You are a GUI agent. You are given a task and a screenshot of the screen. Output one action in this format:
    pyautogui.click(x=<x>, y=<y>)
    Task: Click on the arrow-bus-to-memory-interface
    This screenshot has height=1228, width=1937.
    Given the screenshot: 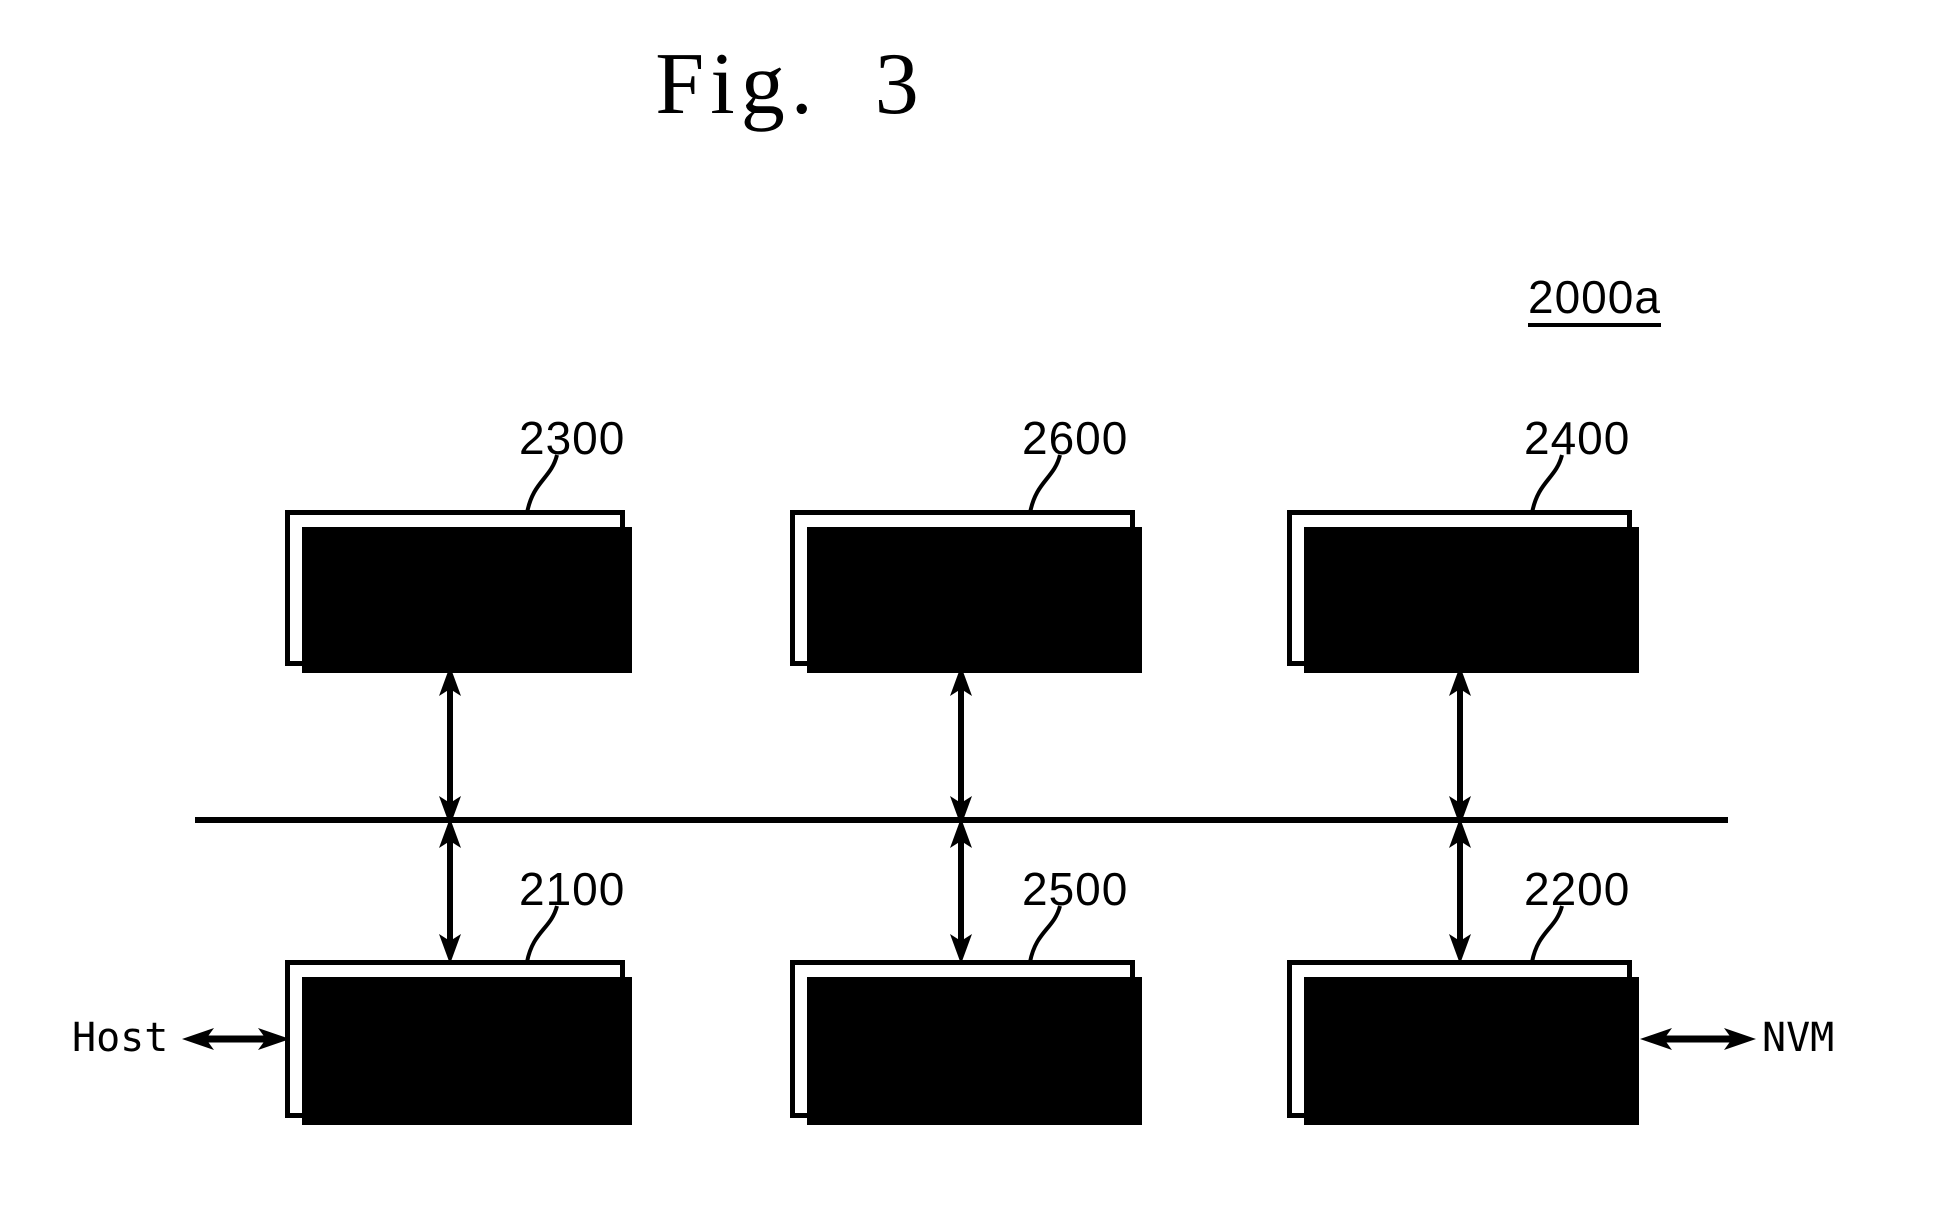 What is the action you would take?
    pyautogui.click(x=1460, y=891)
    